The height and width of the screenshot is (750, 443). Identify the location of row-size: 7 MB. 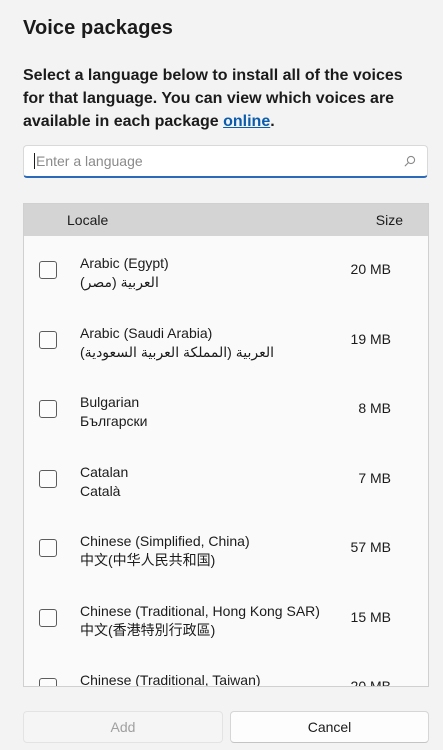
(374, 477).